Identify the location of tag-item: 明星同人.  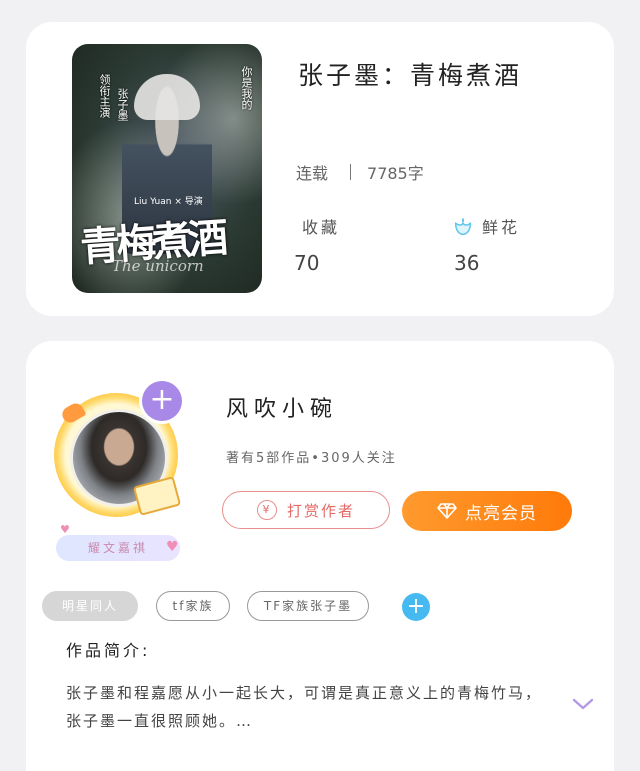
(90, 606).